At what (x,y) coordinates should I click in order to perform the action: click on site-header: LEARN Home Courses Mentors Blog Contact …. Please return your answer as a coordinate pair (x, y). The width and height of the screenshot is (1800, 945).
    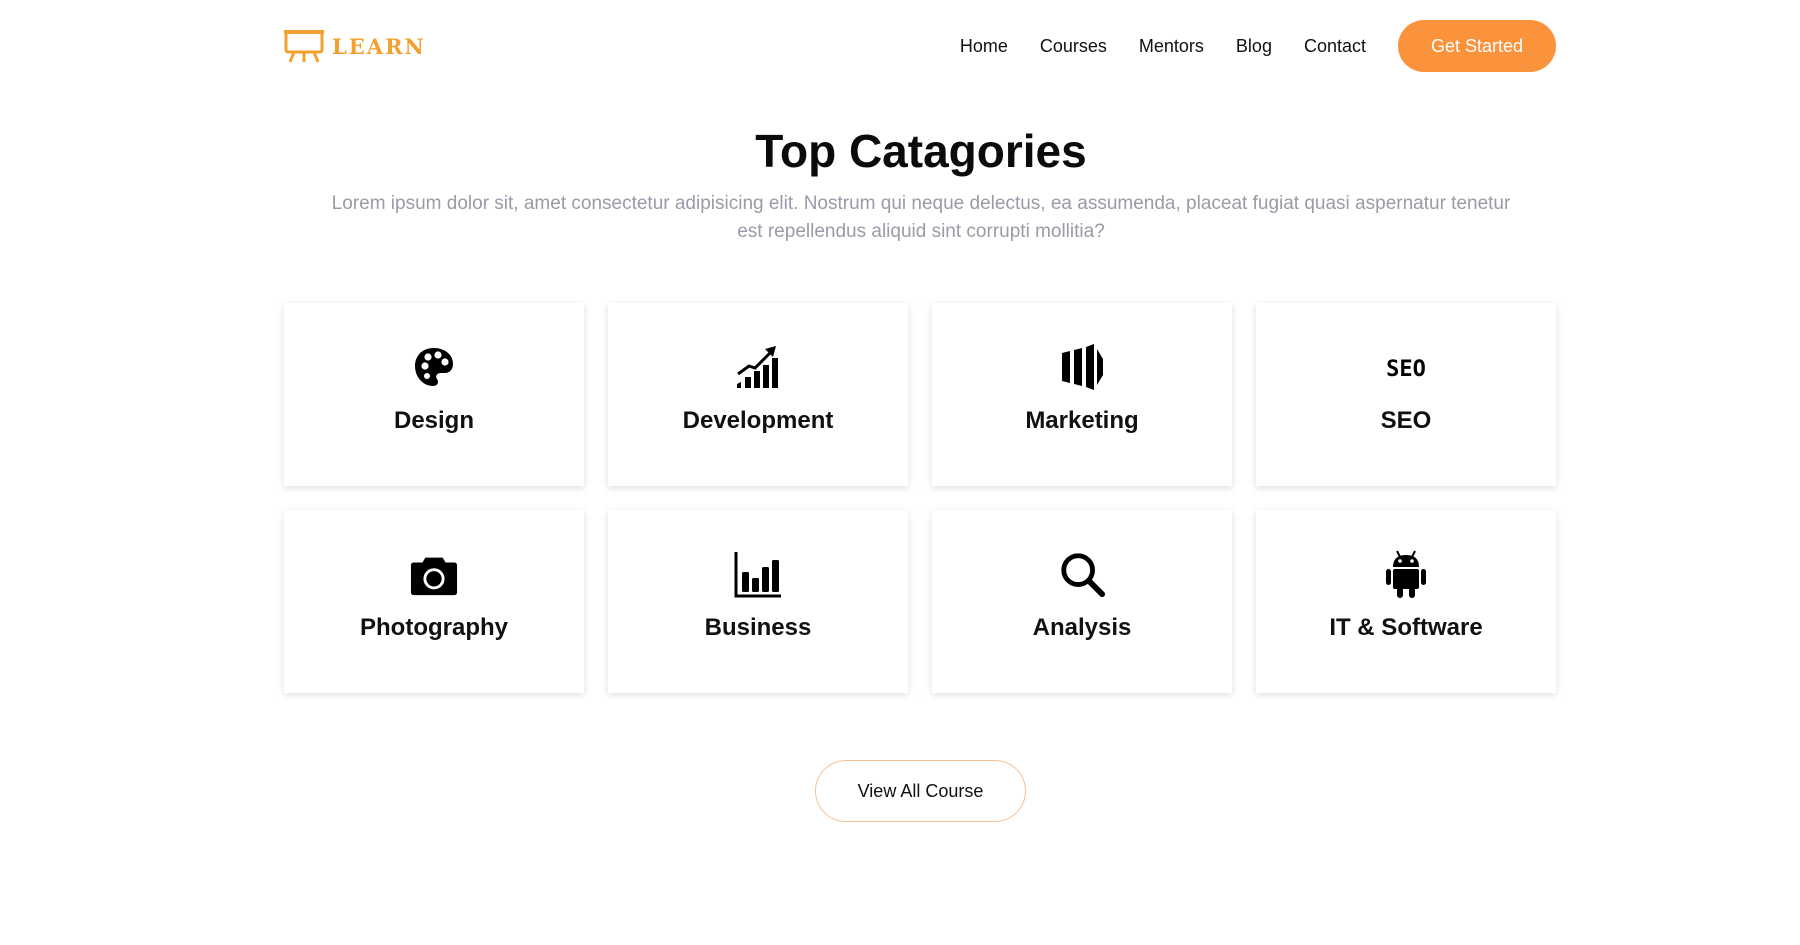
    Looking at the image, I should click on (920, 46).